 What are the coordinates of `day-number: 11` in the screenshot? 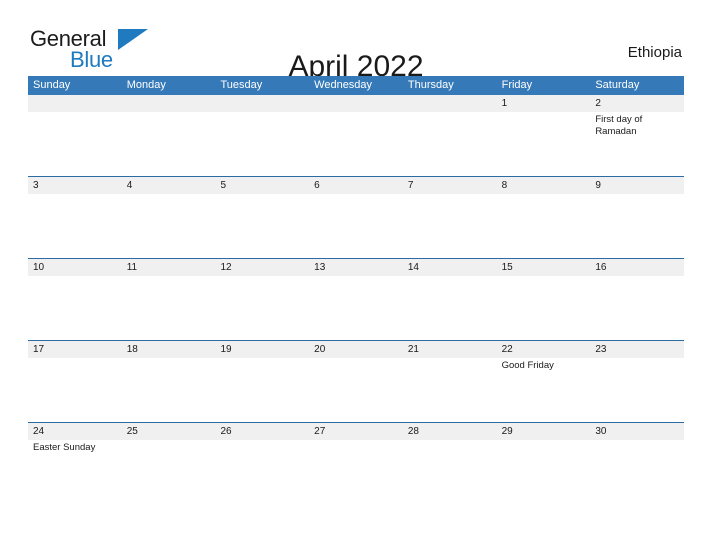 It's located at (132, 267).